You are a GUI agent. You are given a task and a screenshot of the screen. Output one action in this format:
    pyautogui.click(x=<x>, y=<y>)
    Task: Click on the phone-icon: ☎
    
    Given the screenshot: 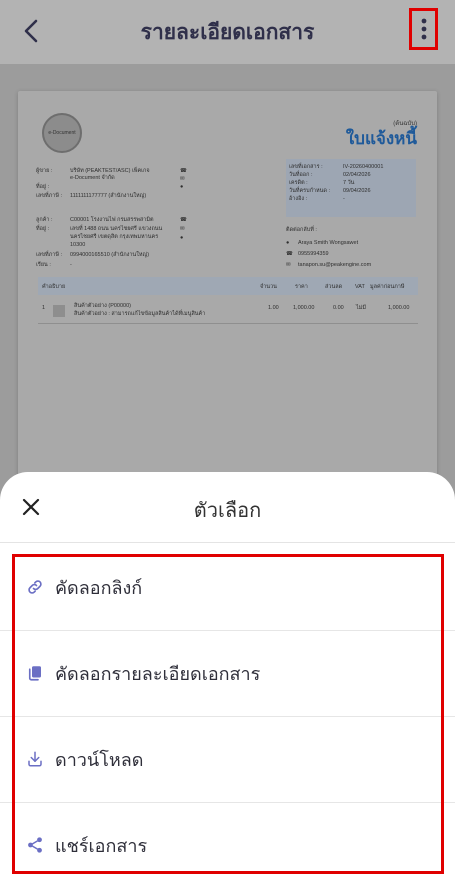 What is the action you would take?
    pyautogui.click(x=183, y=171)
    